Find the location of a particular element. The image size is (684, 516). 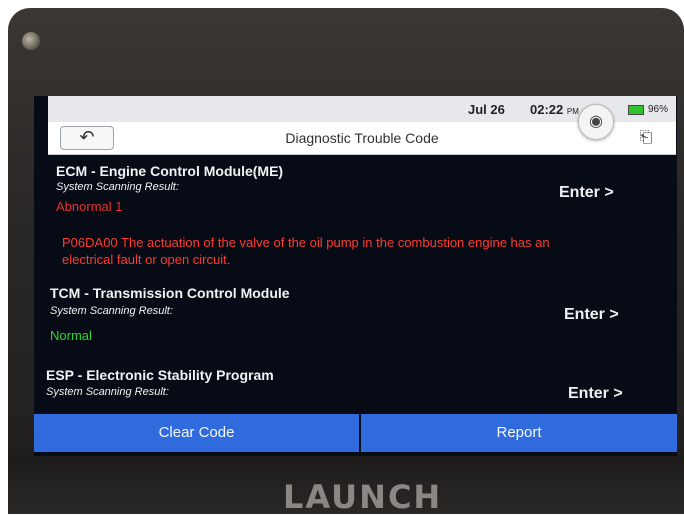

action-bar: Clear Code Report is located at coordinates (355, 435).